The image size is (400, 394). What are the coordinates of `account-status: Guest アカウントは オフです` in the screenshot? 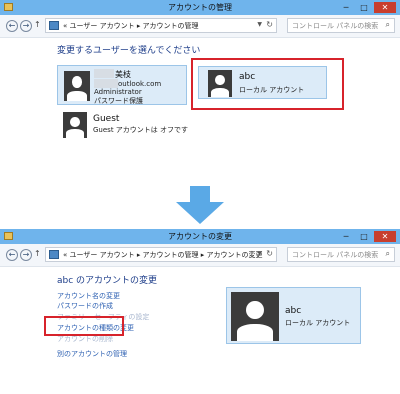 It's located at (141, 130).